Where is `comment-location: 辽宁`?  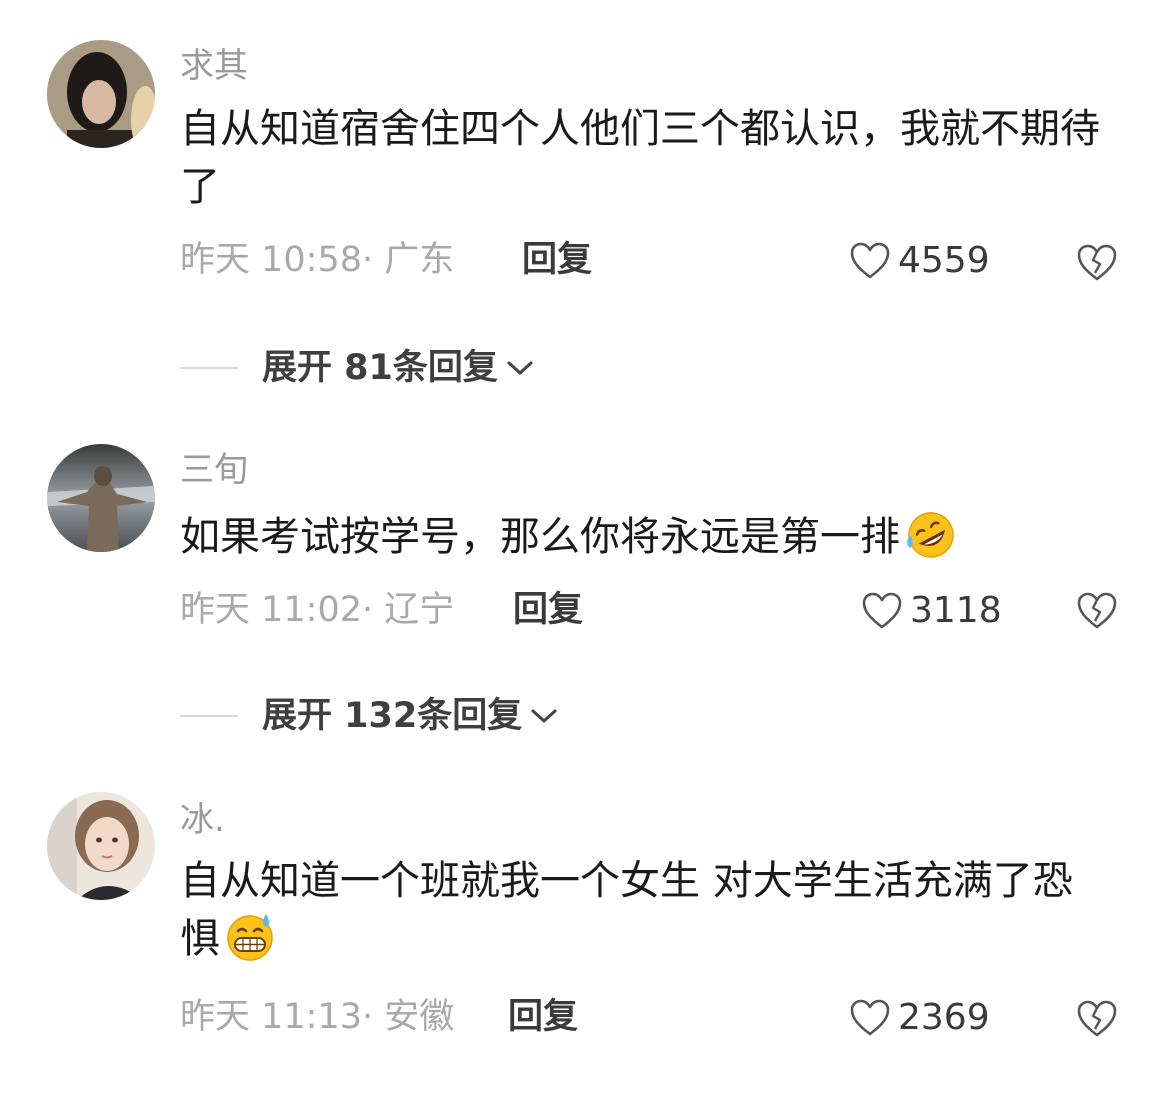
comment-location: 辽宁 is located at coordinates (419, 610).